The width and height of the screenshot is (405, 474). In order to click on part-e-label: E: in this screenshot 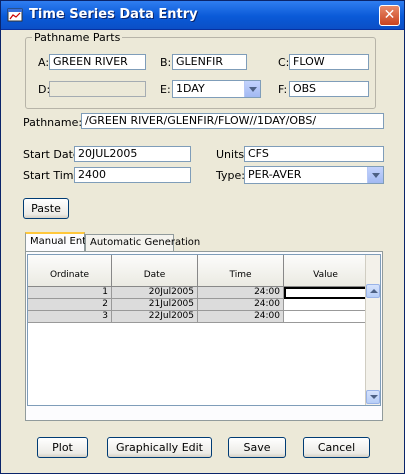, I will do `click(165, 89)`.